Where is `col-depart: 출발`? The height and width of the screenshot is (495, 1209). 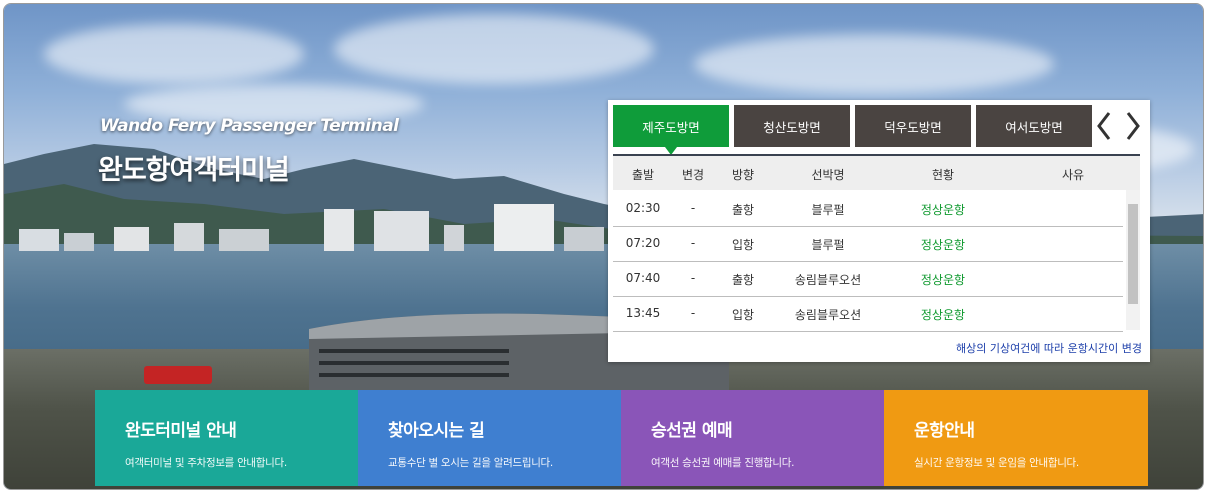 col-depart: 출발 is located at coordinates (643, 175).